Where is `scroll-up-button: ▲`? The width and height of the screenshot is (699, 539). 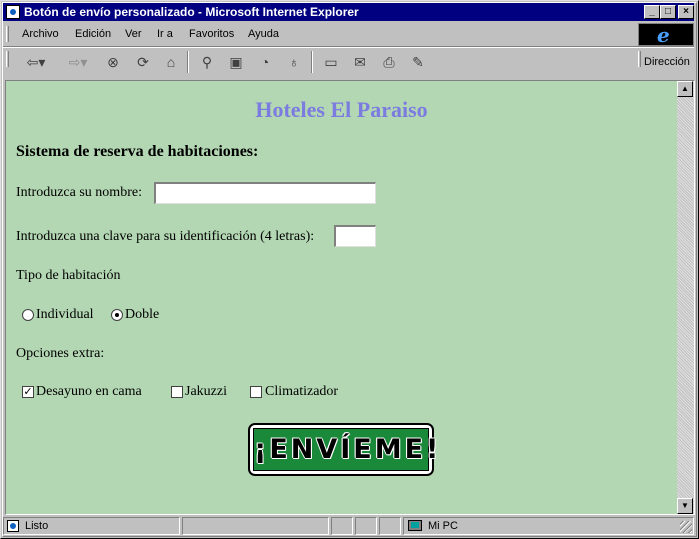
scroll-up-button: ▲ is located at coordinates (685, 89).